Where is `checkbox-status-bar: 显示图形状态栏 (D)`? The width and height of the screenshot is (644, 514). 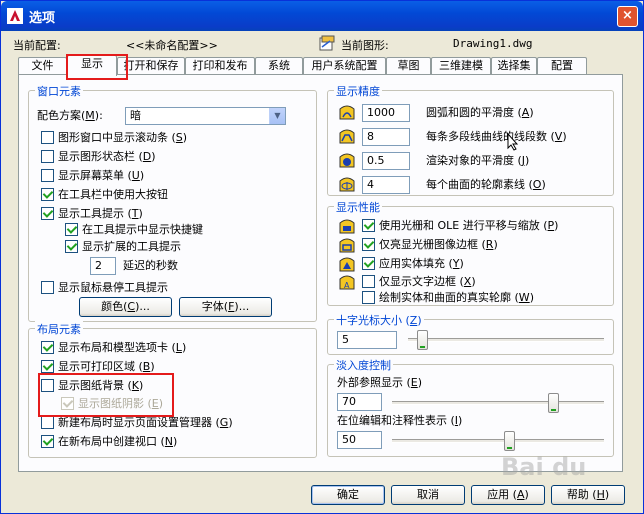
checkbox-status-bar: 显示图形状态栏 (D) is located at coordinates (98, 158).